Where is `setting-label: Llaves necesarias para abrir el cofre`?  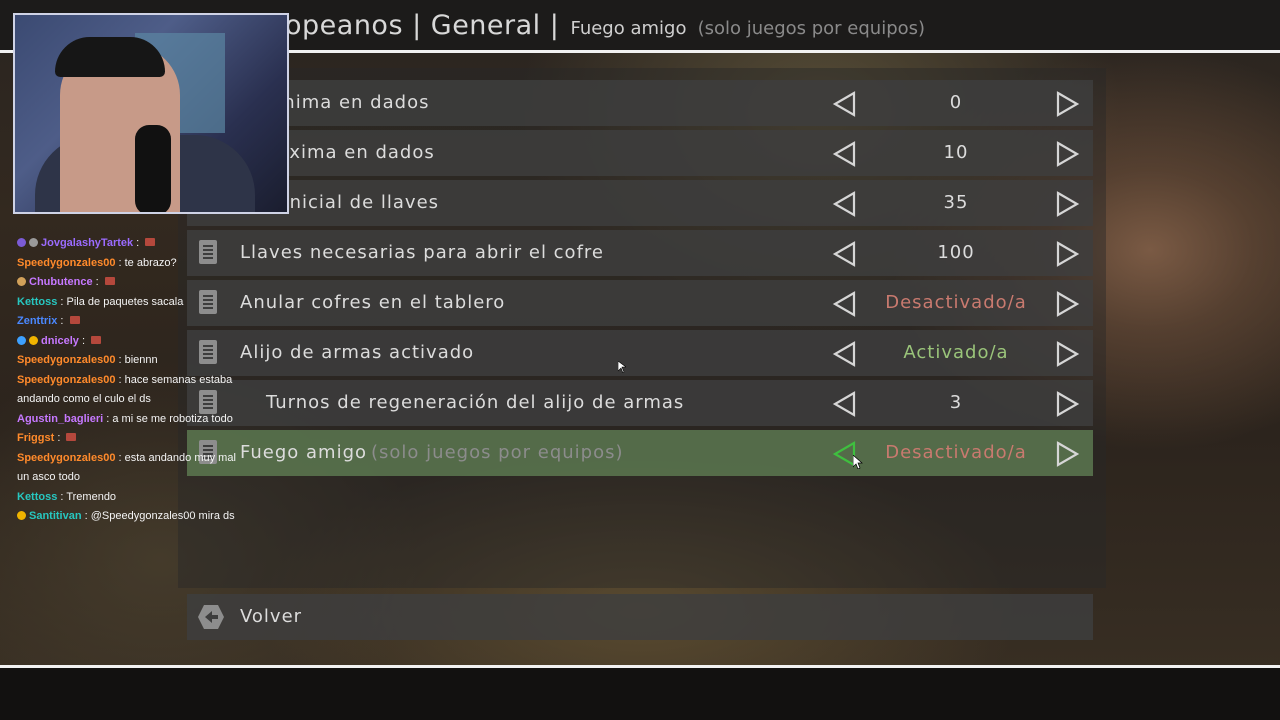
setting-label: Llaves necesarias para abrir el cofre is located at coordinates (422, 252).